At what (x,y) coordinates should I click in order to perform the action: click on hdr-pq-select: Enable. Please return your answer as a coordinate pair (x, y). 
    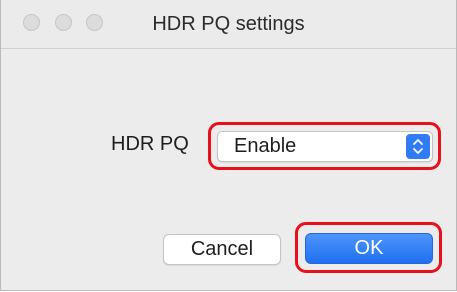
    Looking at the image, I should click on (325, 146).